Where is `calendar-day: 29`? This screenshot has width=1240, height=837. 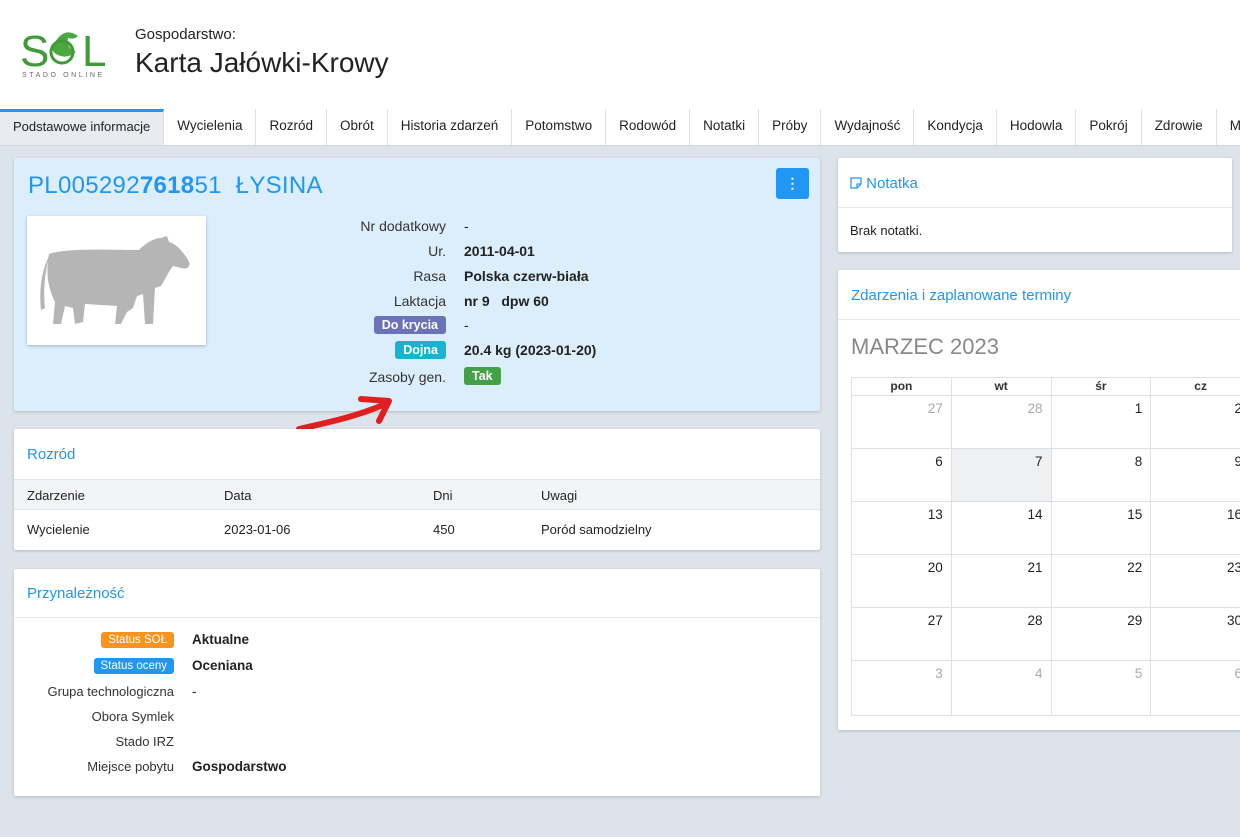 calendar-day: 29 is located at coordinates (1101, 634).